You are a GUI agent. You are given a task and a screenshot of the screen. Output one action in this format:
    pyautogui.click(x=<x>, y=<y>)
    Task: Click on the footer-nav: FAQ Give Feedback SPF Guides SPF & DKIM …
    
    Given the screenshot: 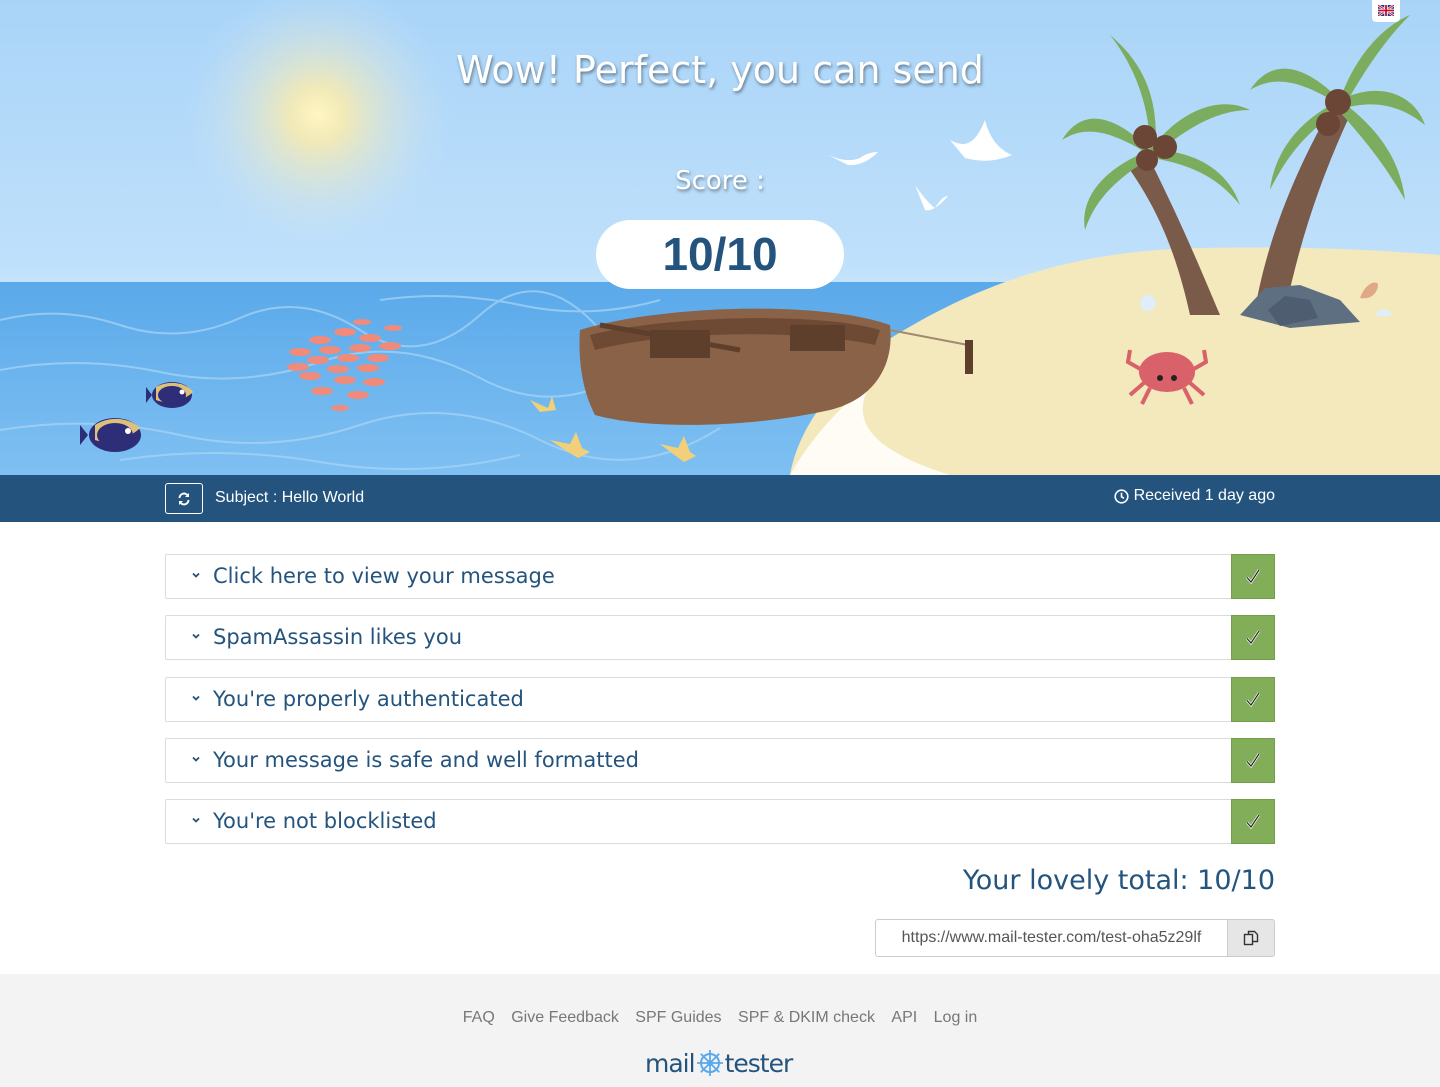 What is the action you would take?
    pyautogui.click(x=720, y=1018)
    